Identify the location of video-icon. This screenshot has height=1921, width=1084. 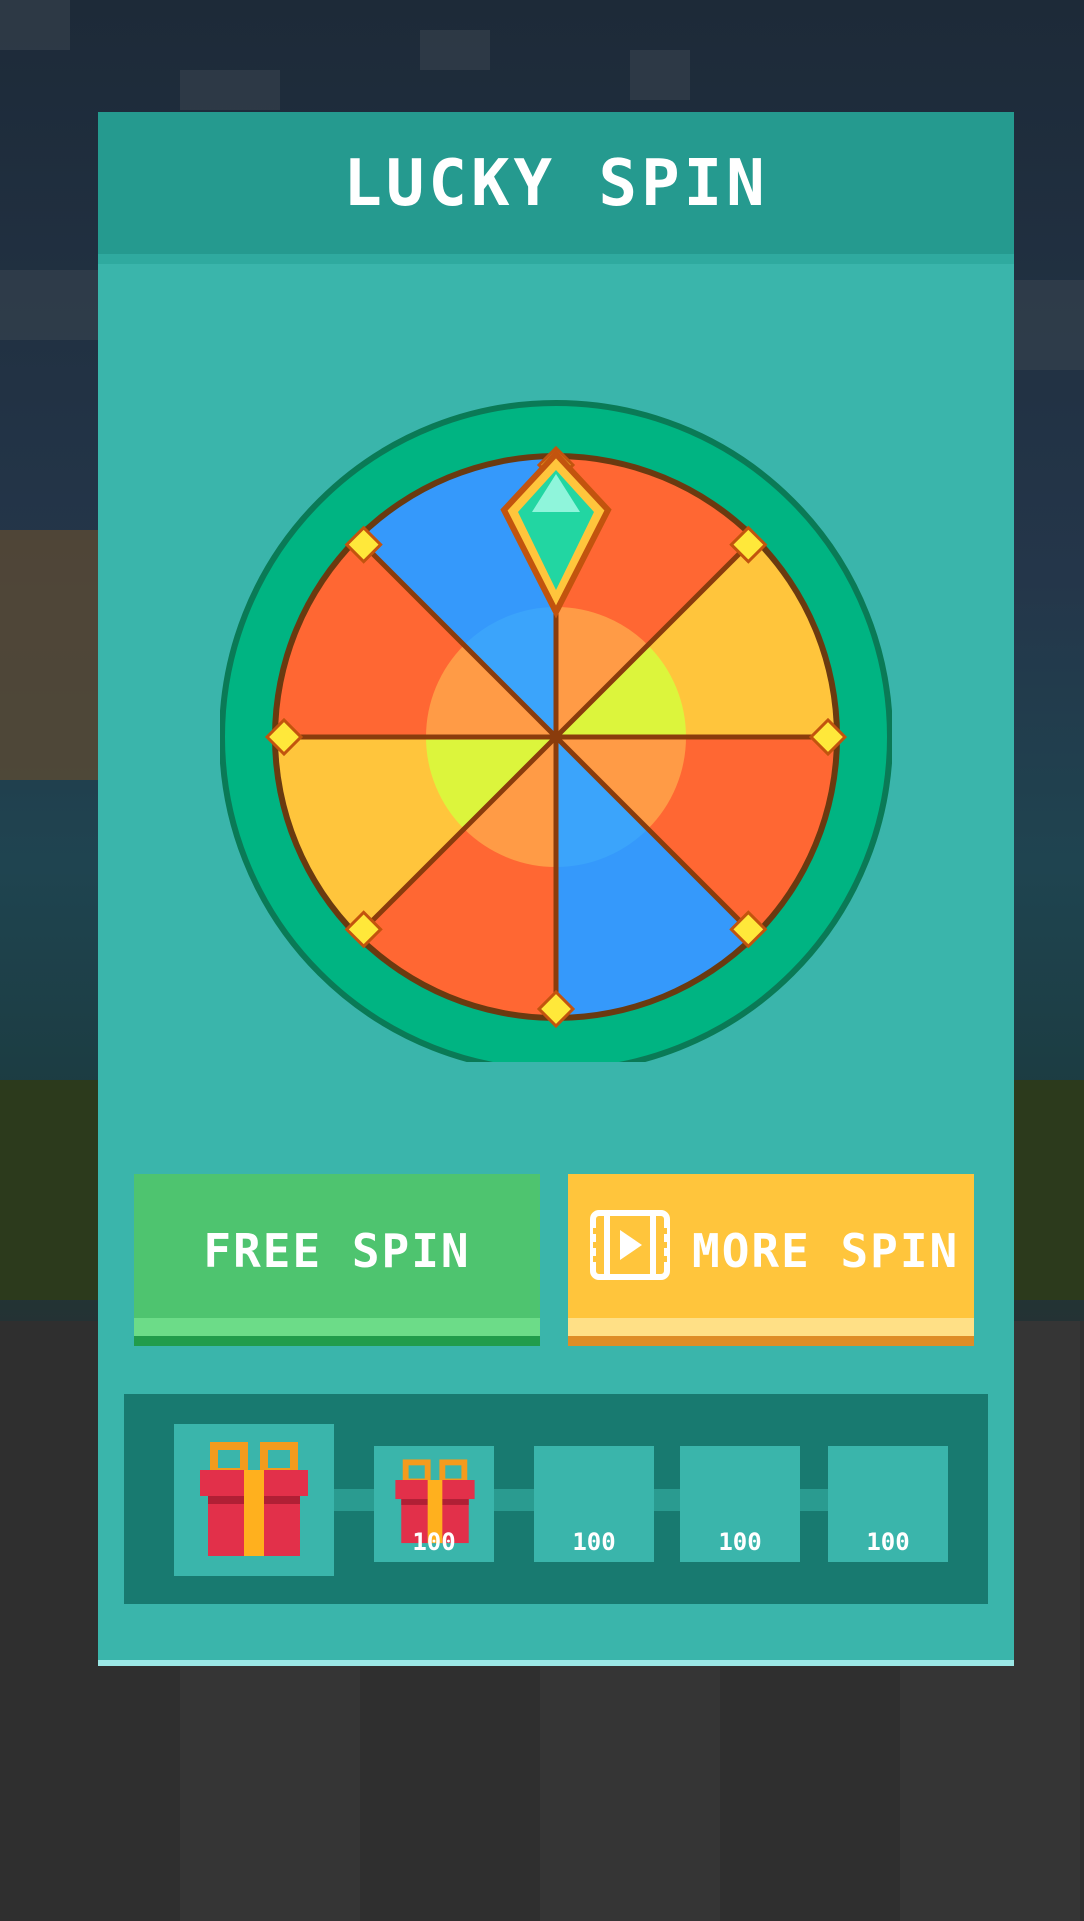
(630, 1245).